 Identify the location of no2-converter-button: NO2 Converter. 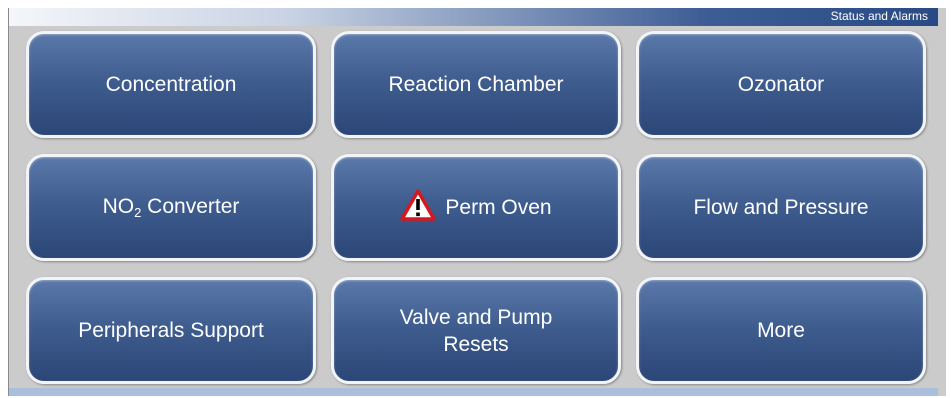
(171, 207).